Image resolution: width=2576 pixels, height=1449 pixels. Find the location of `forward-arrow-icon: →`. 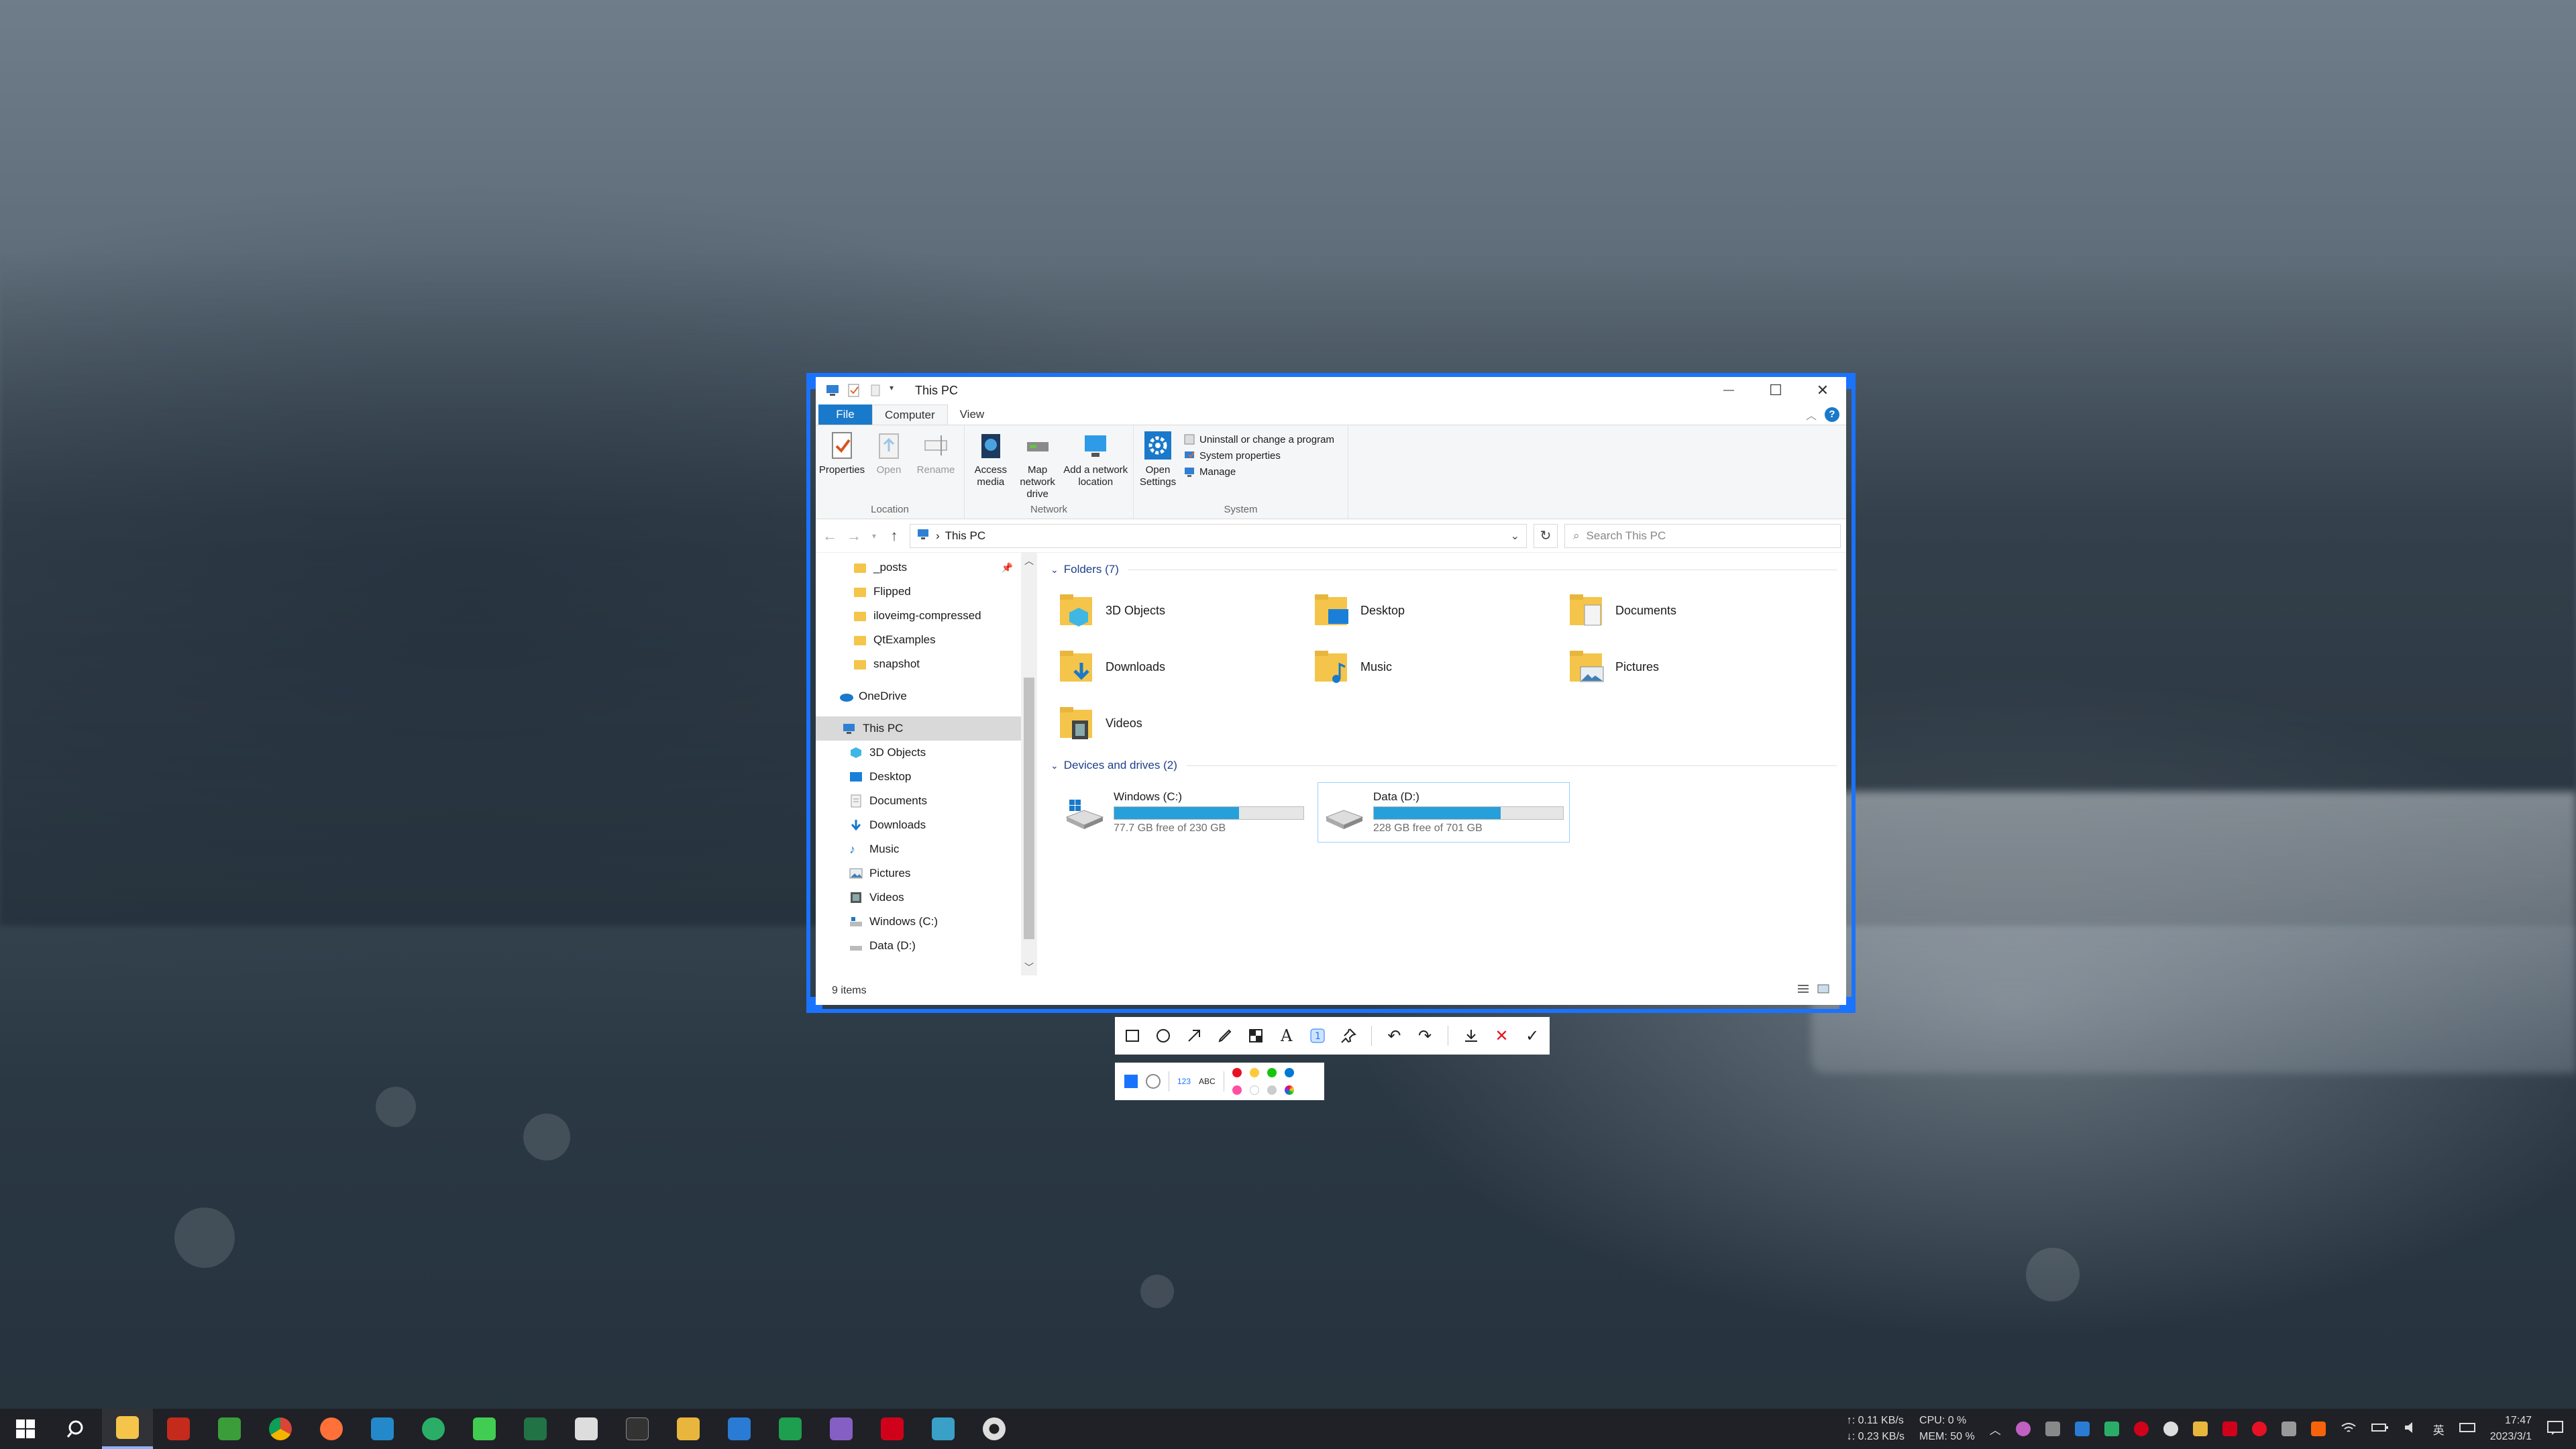

forward-arrow-icon: → is located at coordinates (854, 536).